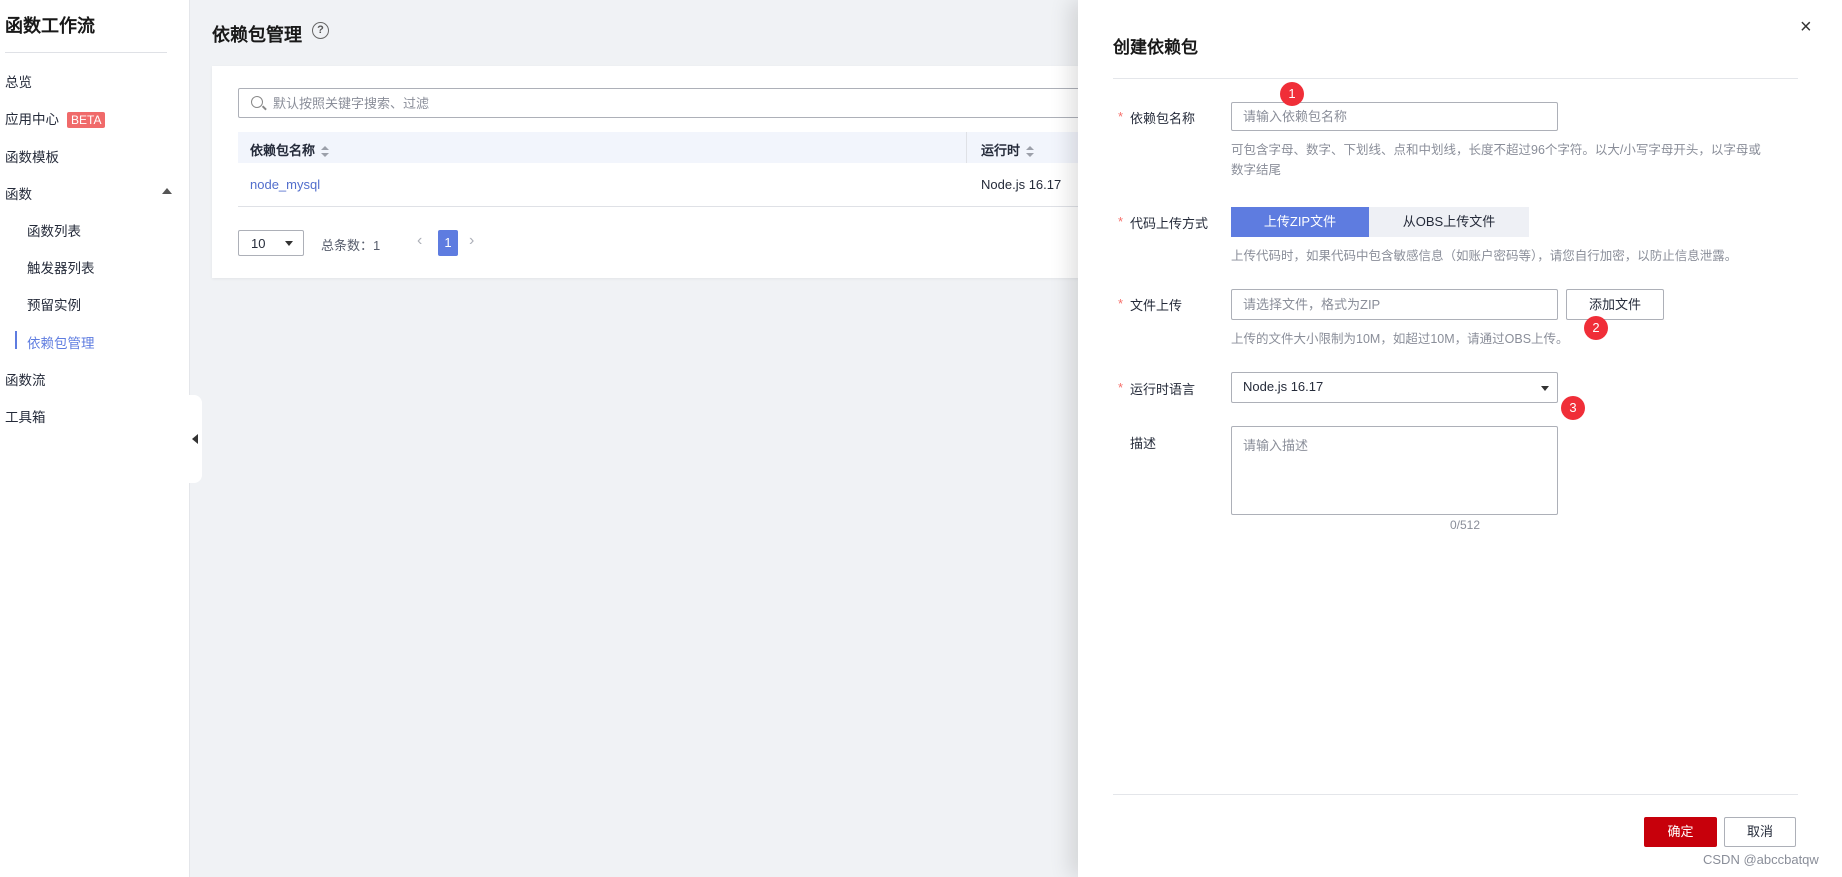  What do you see at coordinates (1760, 832) in the screenshot?
I see `cancel-button: 取消` at bounding box center [1760, 832].